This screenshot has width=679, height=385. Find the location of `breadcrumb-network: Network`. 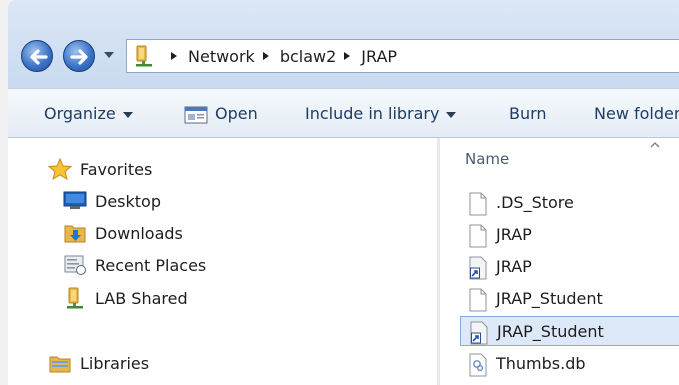

breadcrumb-network: Network is located at coordinates (221, 56).